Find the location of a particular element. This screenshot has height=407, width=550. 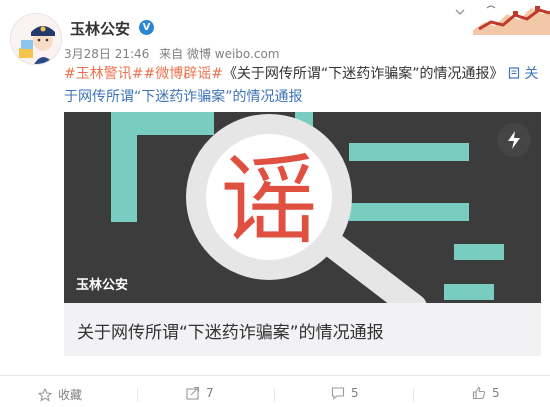

action-bar: 收藏 7 5 5 is located at coordinates (275, 391).